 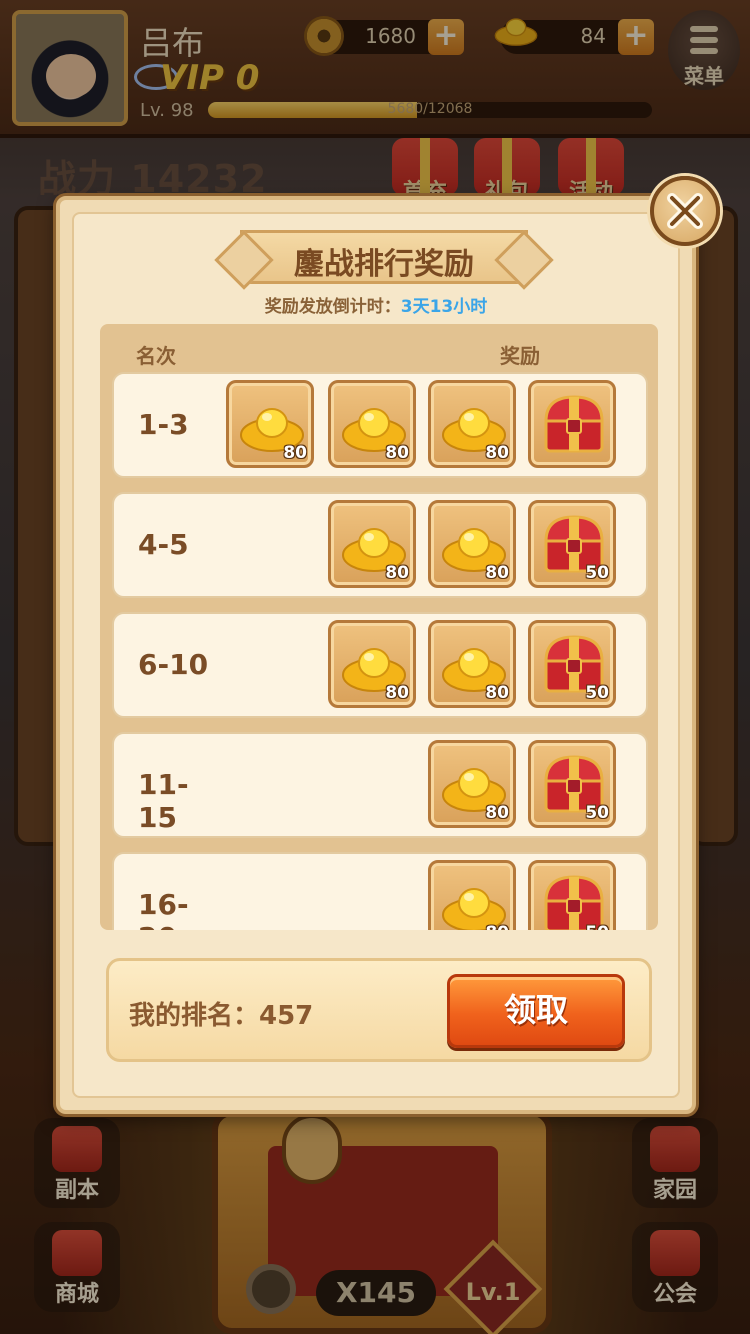 What do you see at coordinates (163, 909) in the screenshot?
I see `rank-range: 16-20` at bounding box center [163, 909].